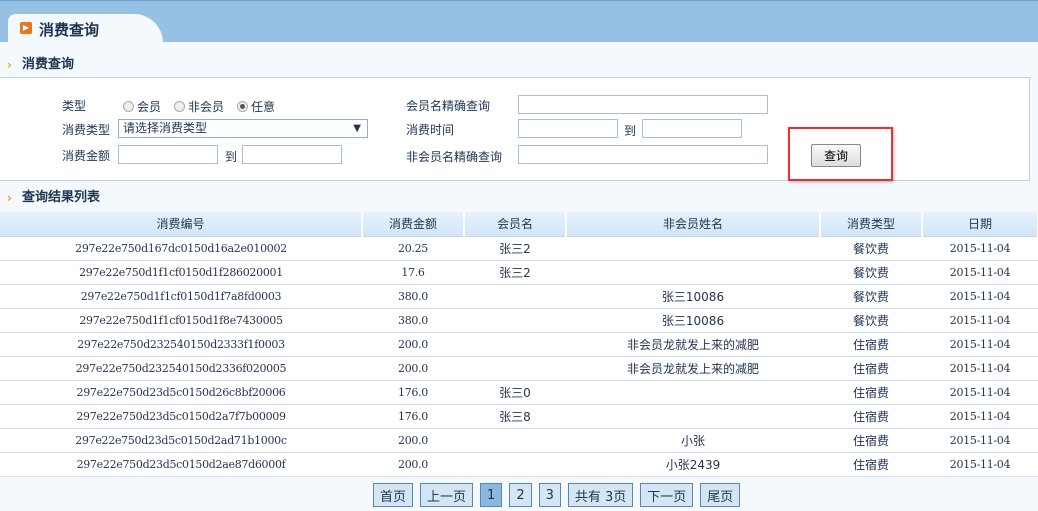 Image resolution: width=1038 pixels, height=511 pixels. What do you see at coordinates (430, 130) in the screenshot?
I see `time-label: 消费时间` at bounding box center [430, 130].